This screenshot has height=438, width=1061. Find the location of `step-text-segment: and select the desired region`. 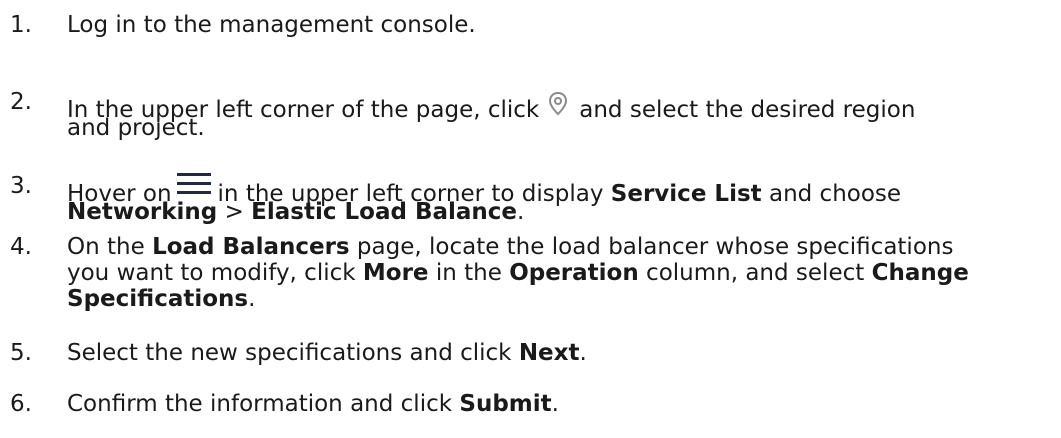

step-text-segment: and select the desired region is located at coordinates (747, 110).